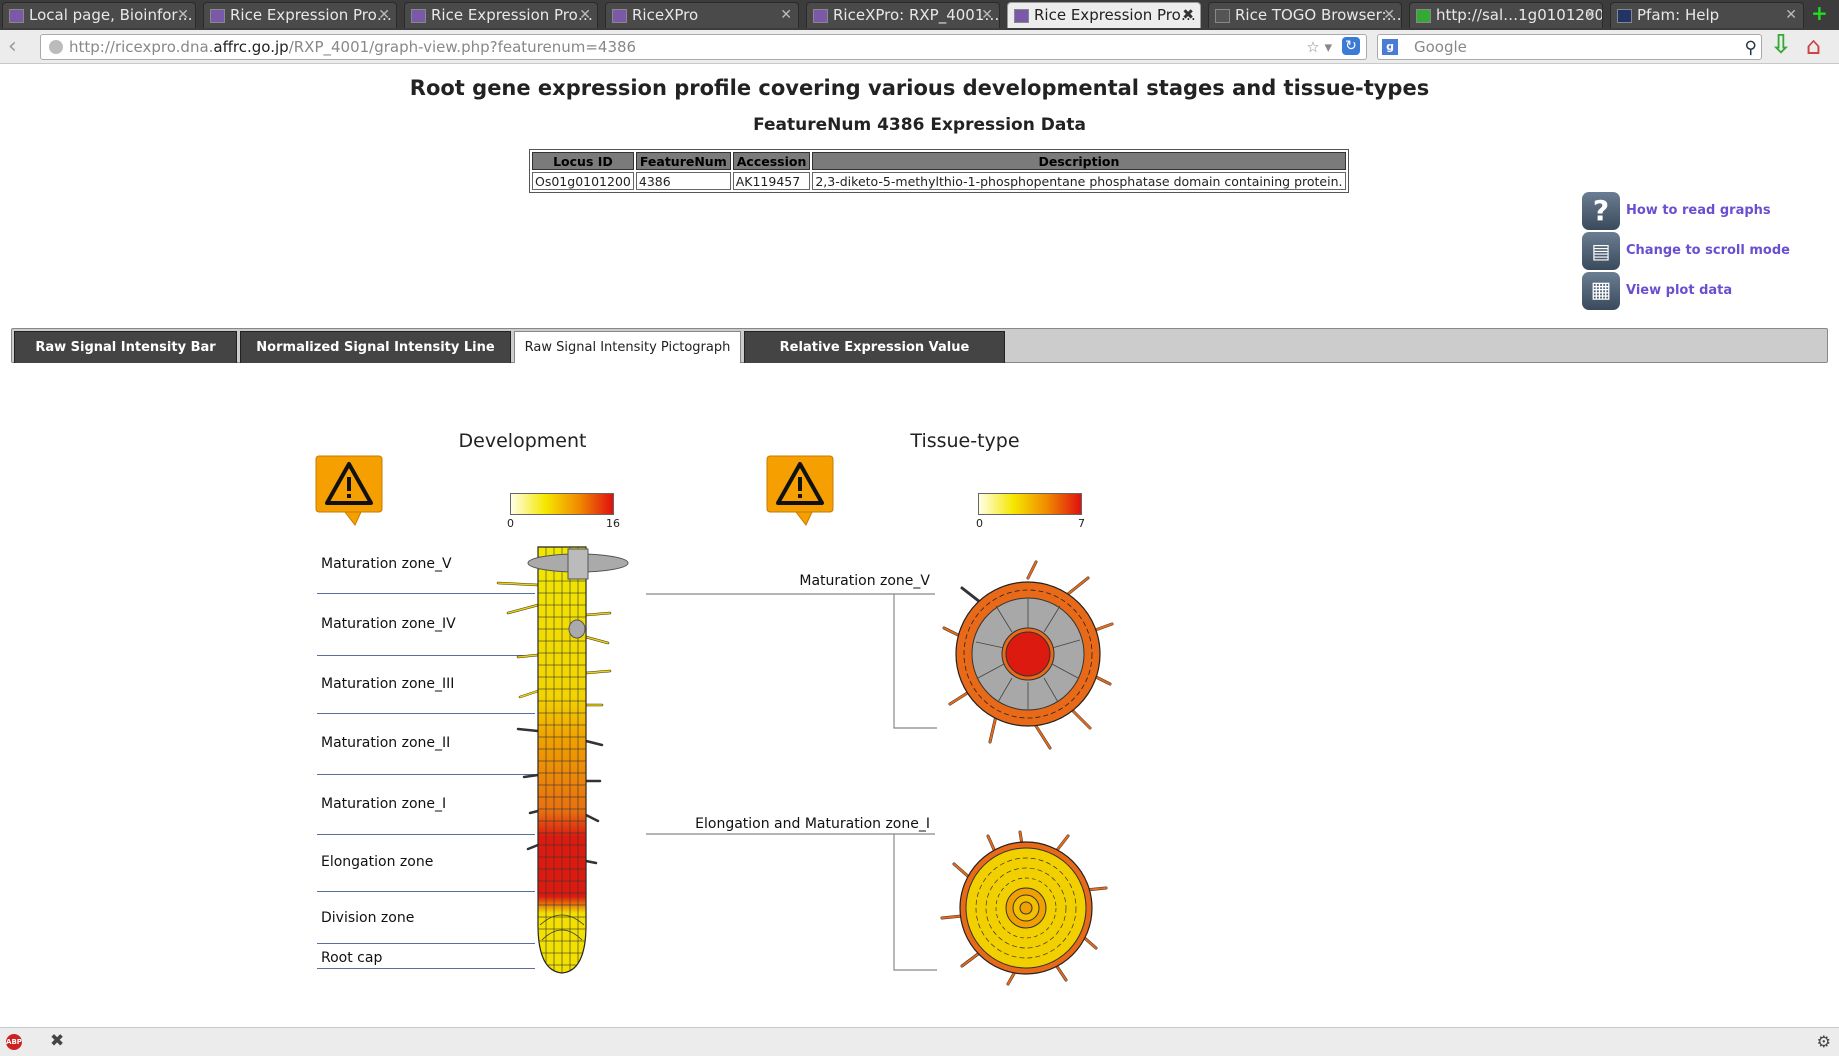 The image size is (1839, 1056). What do you see at coordinates (352, 958) in the screenshot?
I see `zone-label: Root cap` at bounding box center [352, 958].